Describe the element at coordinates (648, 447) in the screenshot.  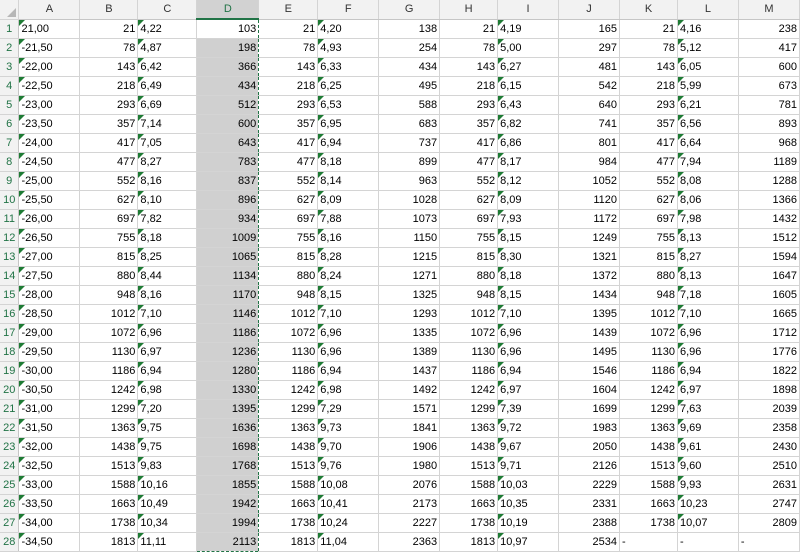
I see `cell-k23: 1438` at that location.